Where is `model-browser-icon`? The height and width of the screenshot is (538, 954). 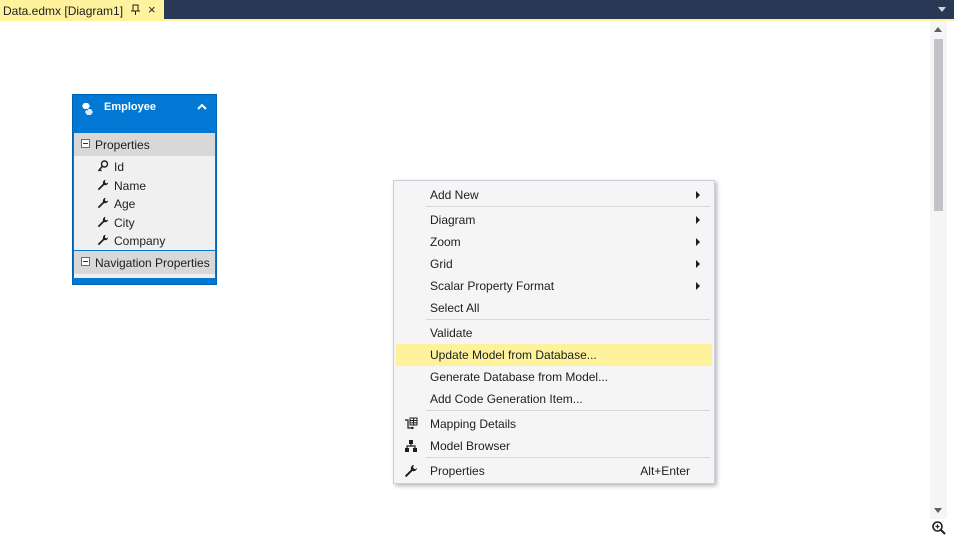 model-browser-icon is located at coordinates (411, 446).